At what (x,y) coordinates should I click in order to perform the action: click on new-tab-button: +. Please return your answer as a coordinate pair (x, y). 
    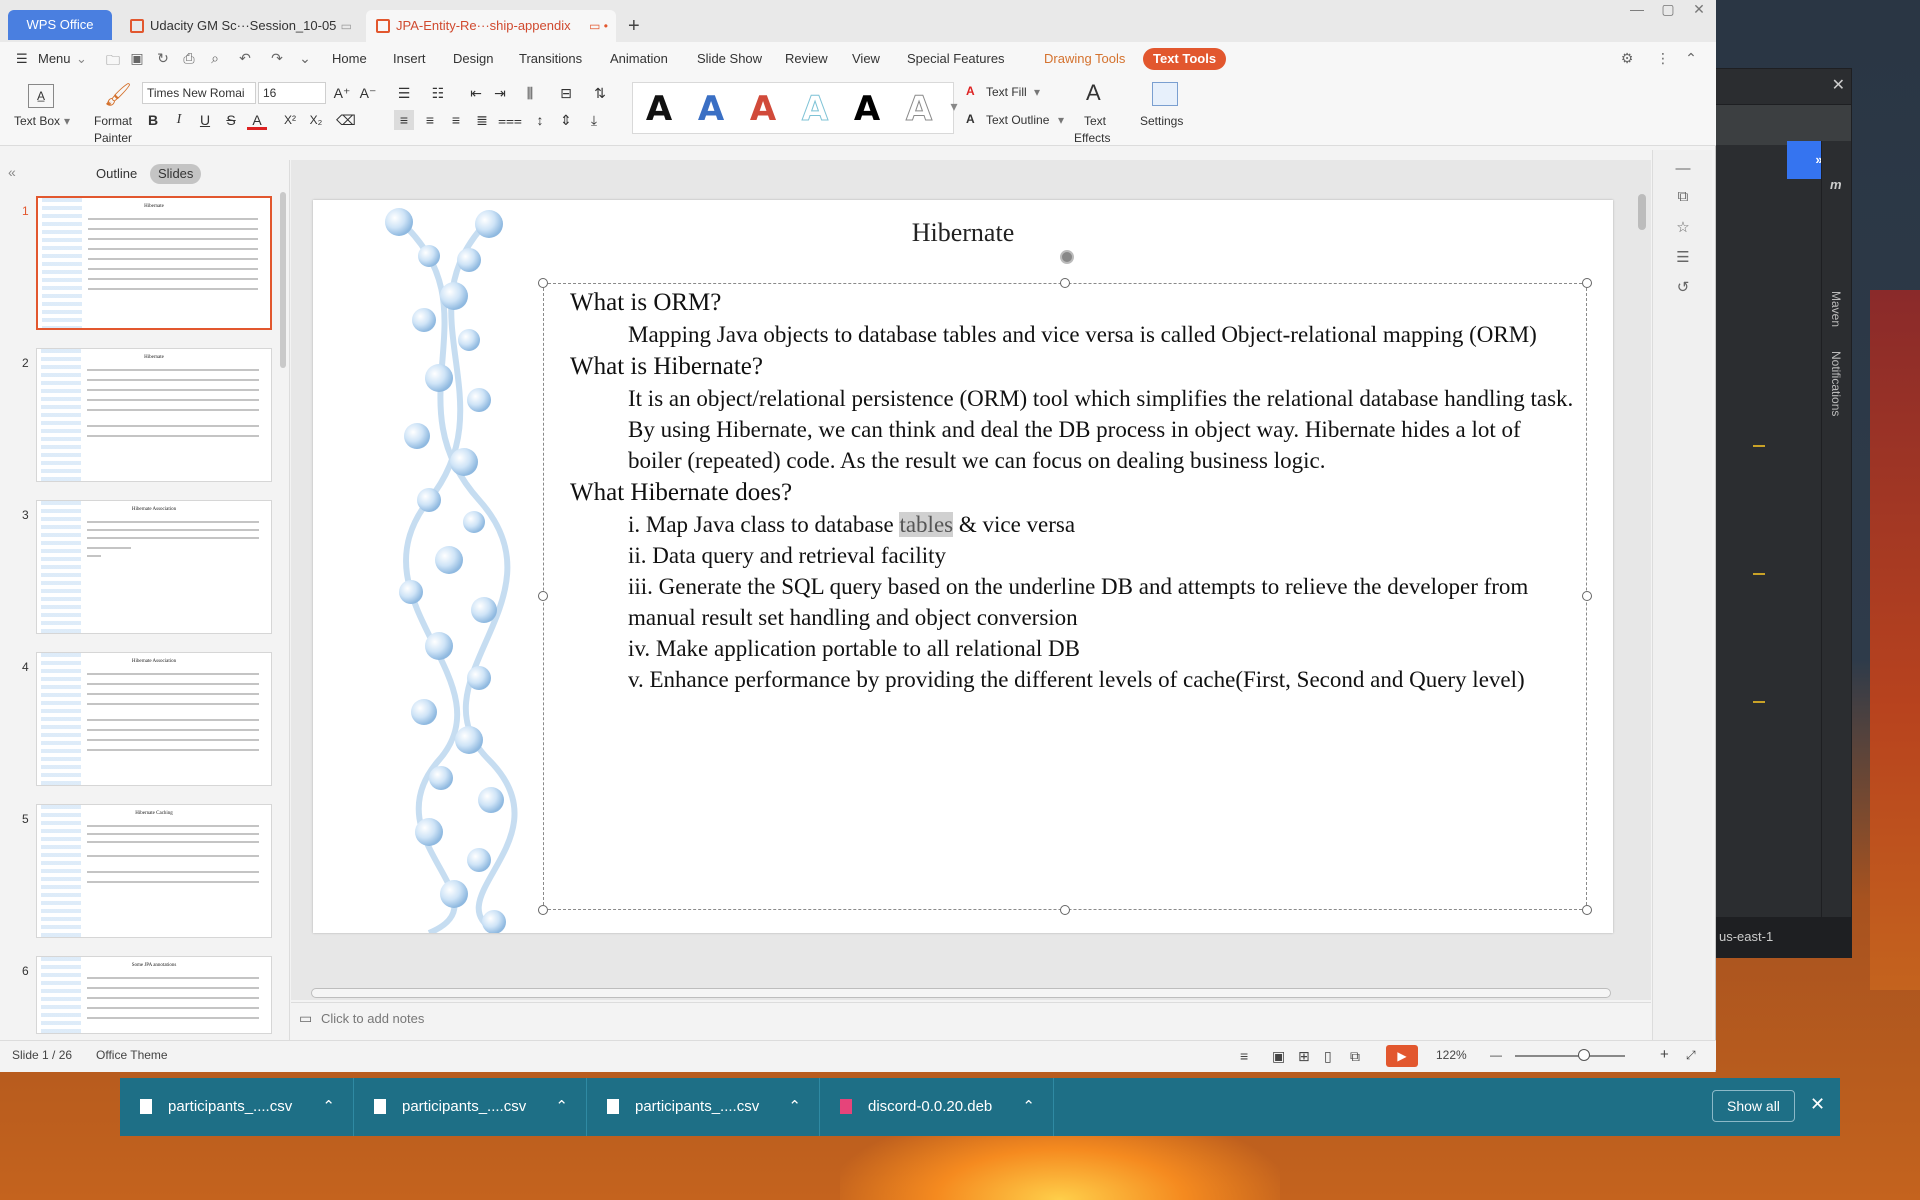
    Looking at the image, I should click on (634, 26).